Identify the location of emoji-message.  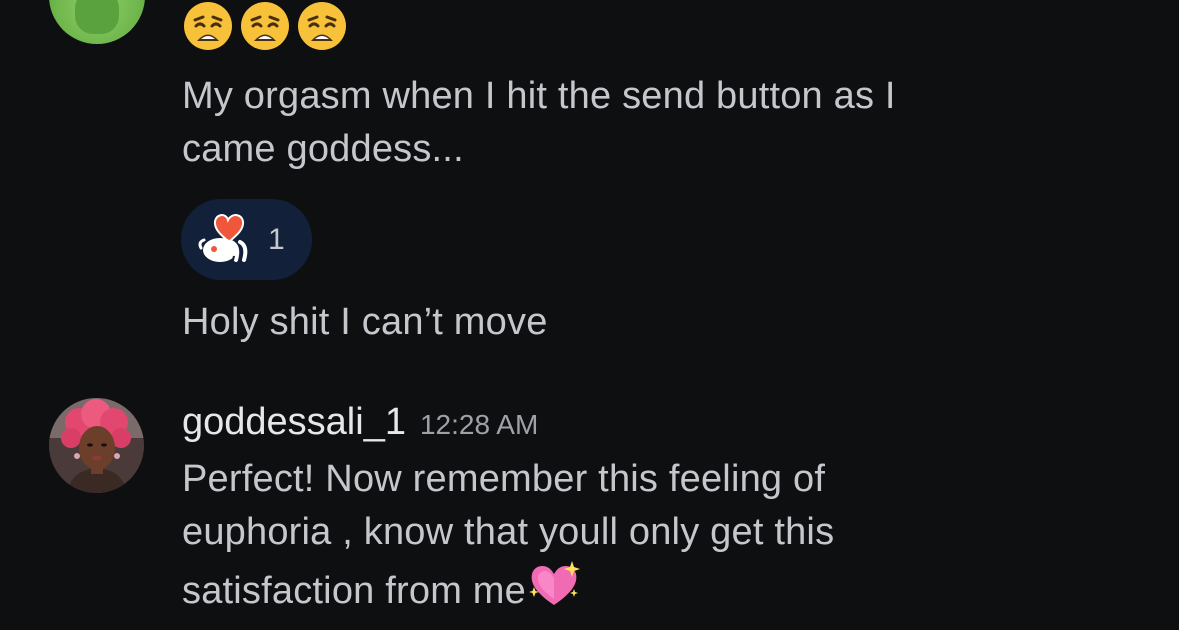
(265, 26).